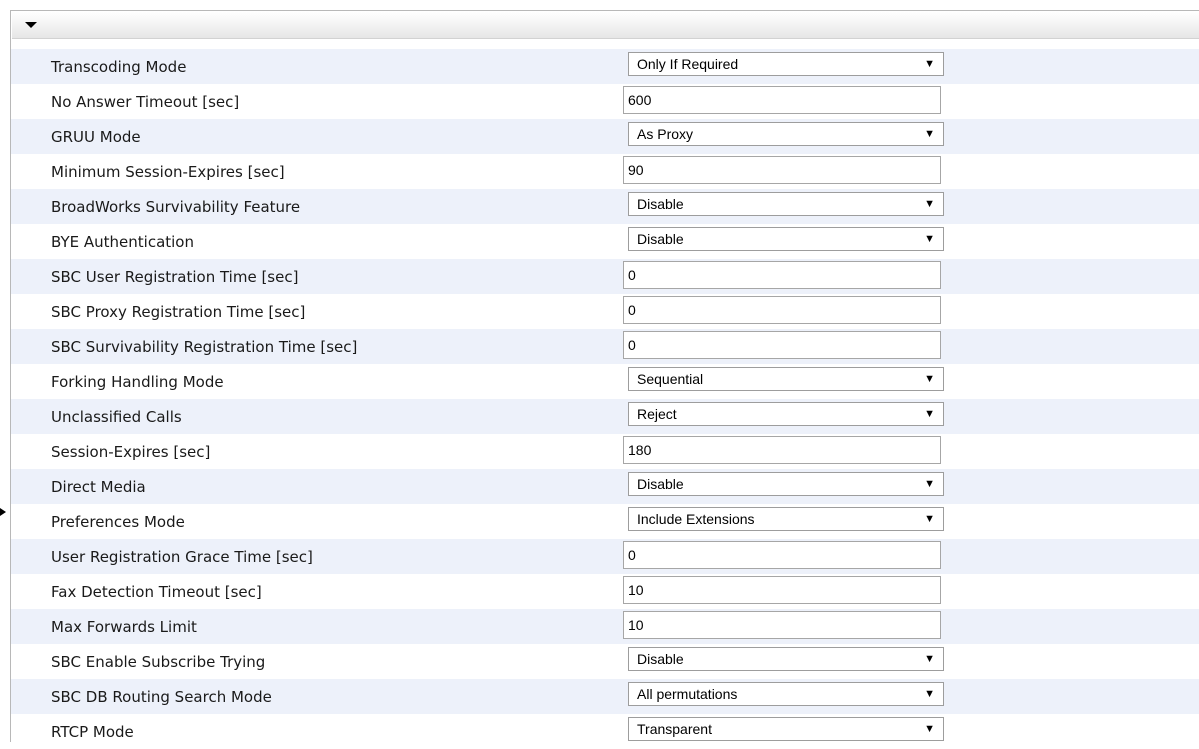  Describe the element at coordinates (605, 661) in the screenshot. I see `settings-row: SBC Enable Subscribe Trying Disable ▼` at that location.